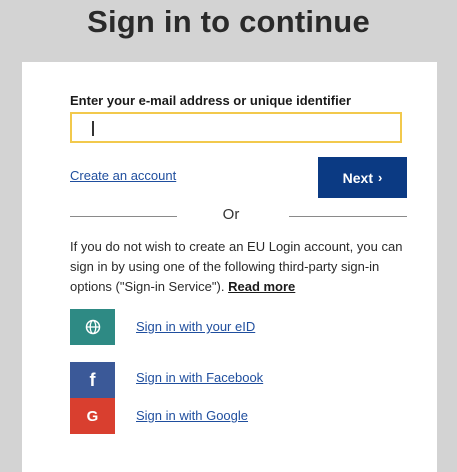 This screenshot has width=457, height=472. What do you see at coordinates (92, 416) in the screenshot?
I see `google-icon: G` at bounding box center [92, 416].